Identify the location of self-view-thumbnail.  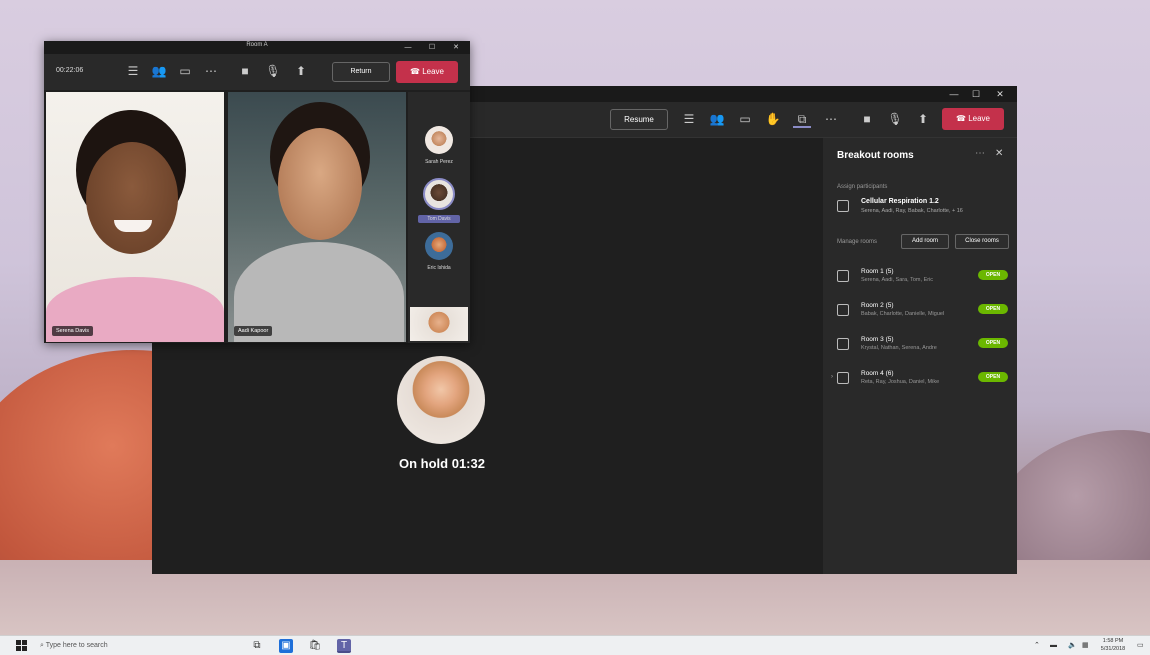
(439, 324).